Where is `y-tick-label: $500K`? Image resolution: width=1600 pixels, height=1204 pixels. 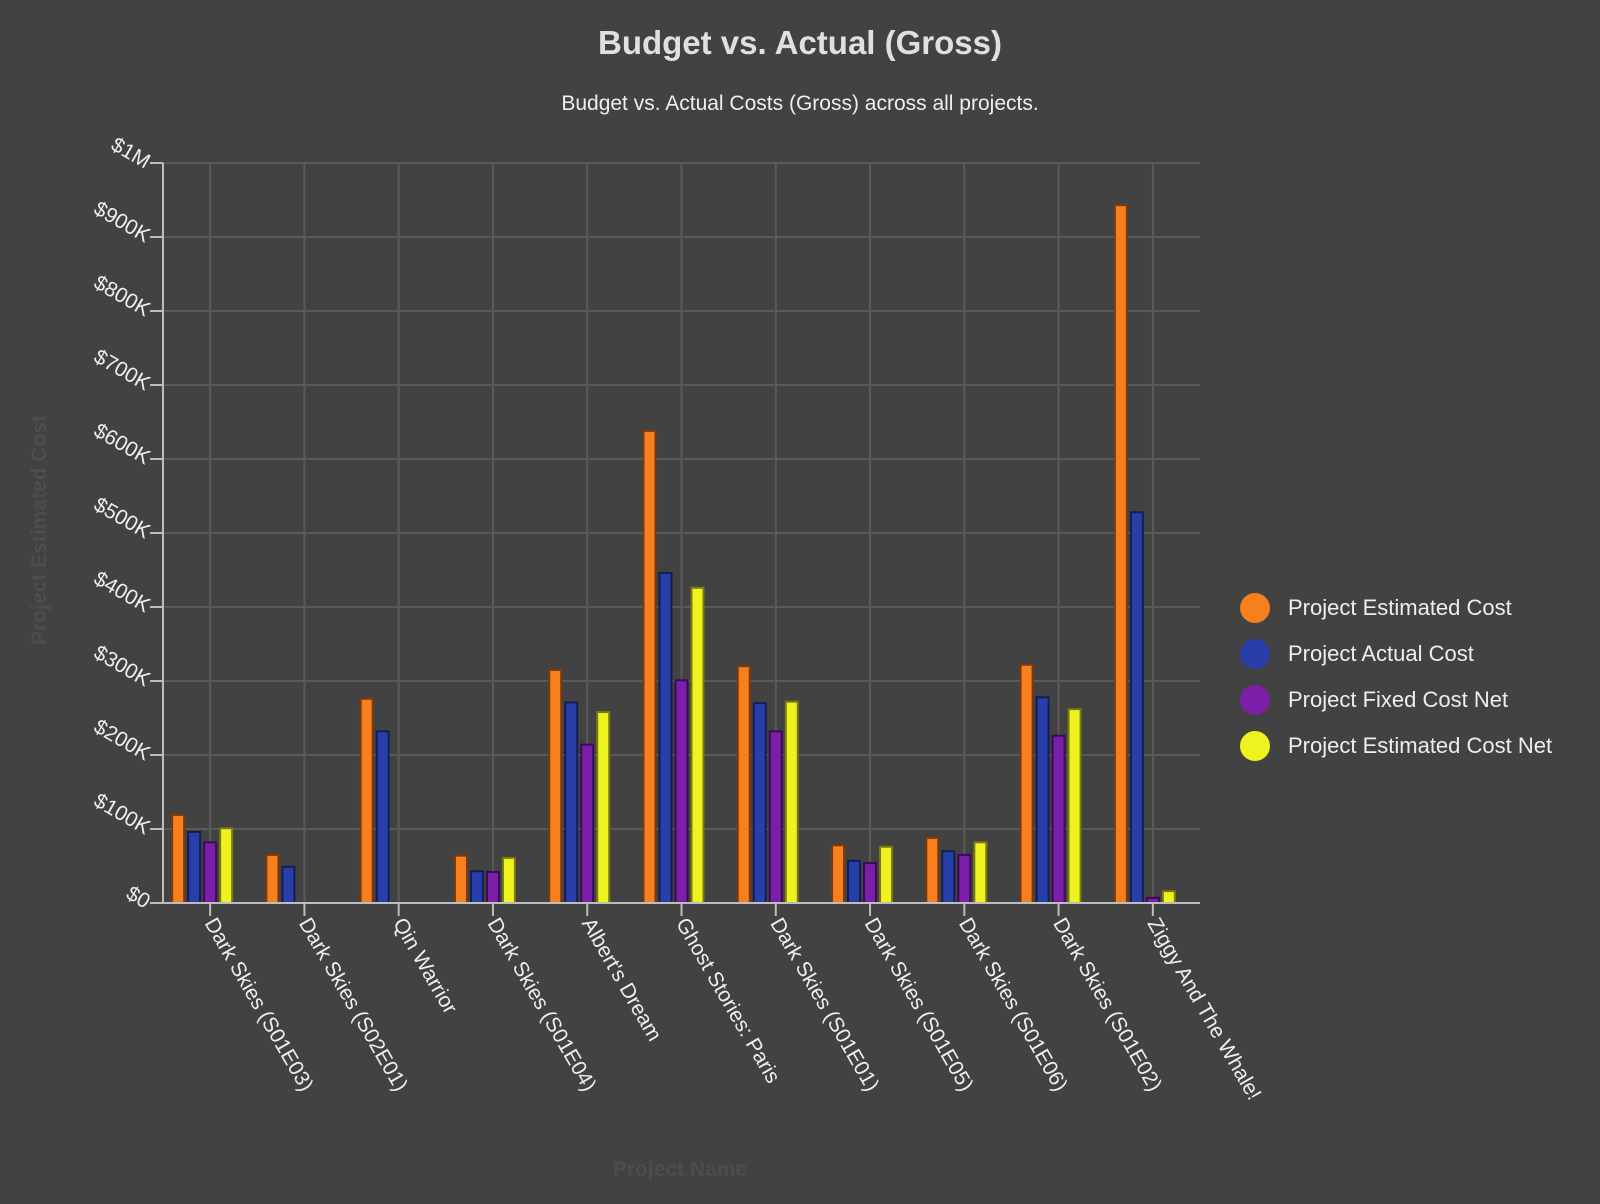
y-tick-label: $500K is located at coordinates (122, 518).